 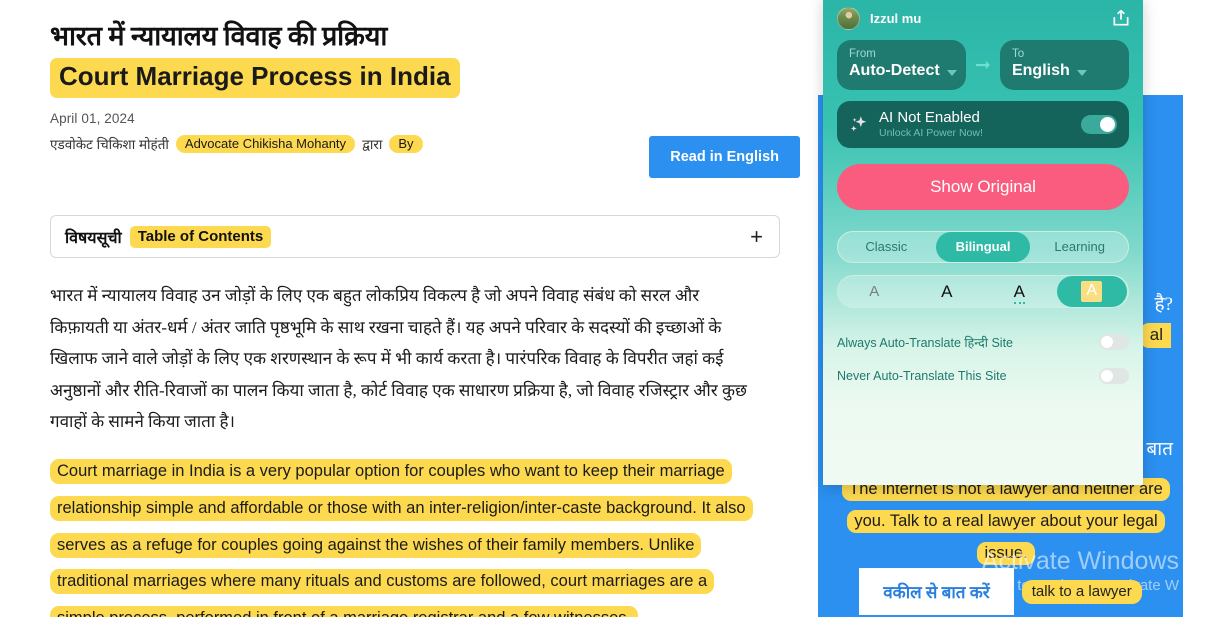 What do you see at coordinates (92, 119) in the screenshot?
I see `post-date: April 01, 2024` at bounding box center [92, 119].